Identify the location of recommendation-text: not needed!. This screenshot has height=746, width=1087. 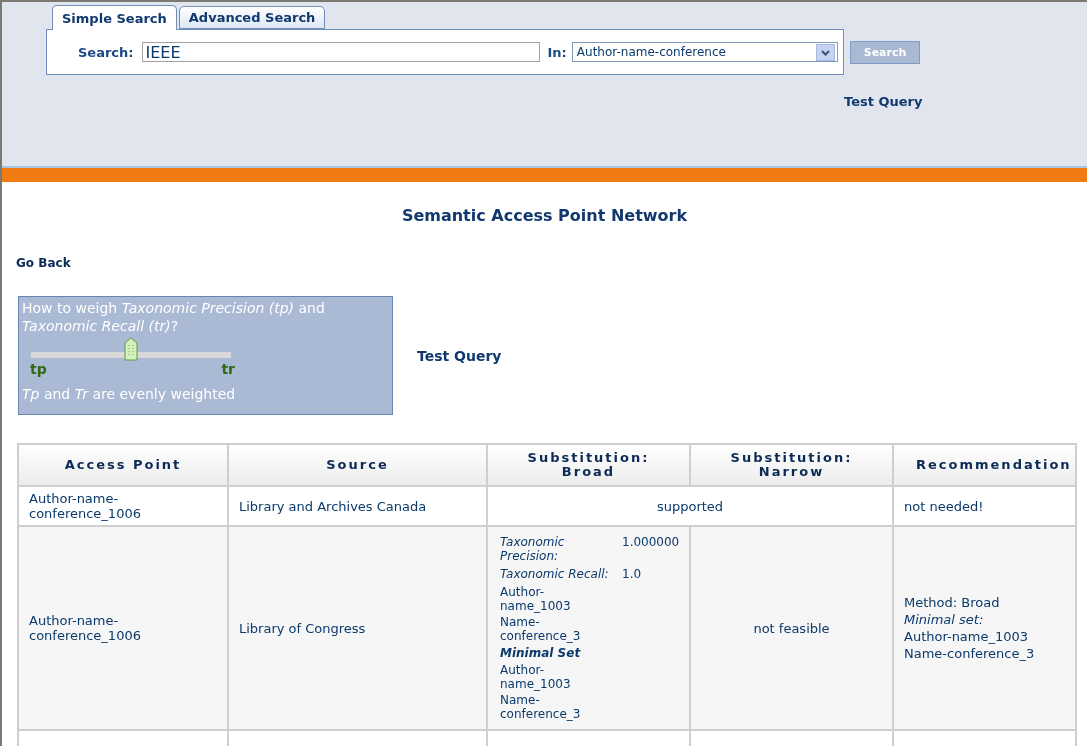
(944, 506).